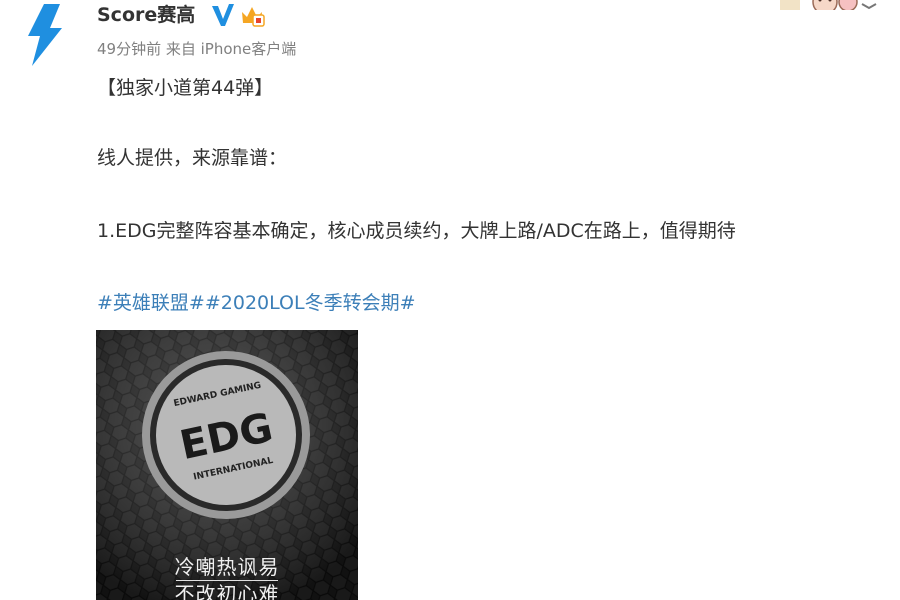 The image size is (900, 600). Describe the element at coordinates (146, 15) in the screenshot. I see `author-name: Score赛高` at that location.